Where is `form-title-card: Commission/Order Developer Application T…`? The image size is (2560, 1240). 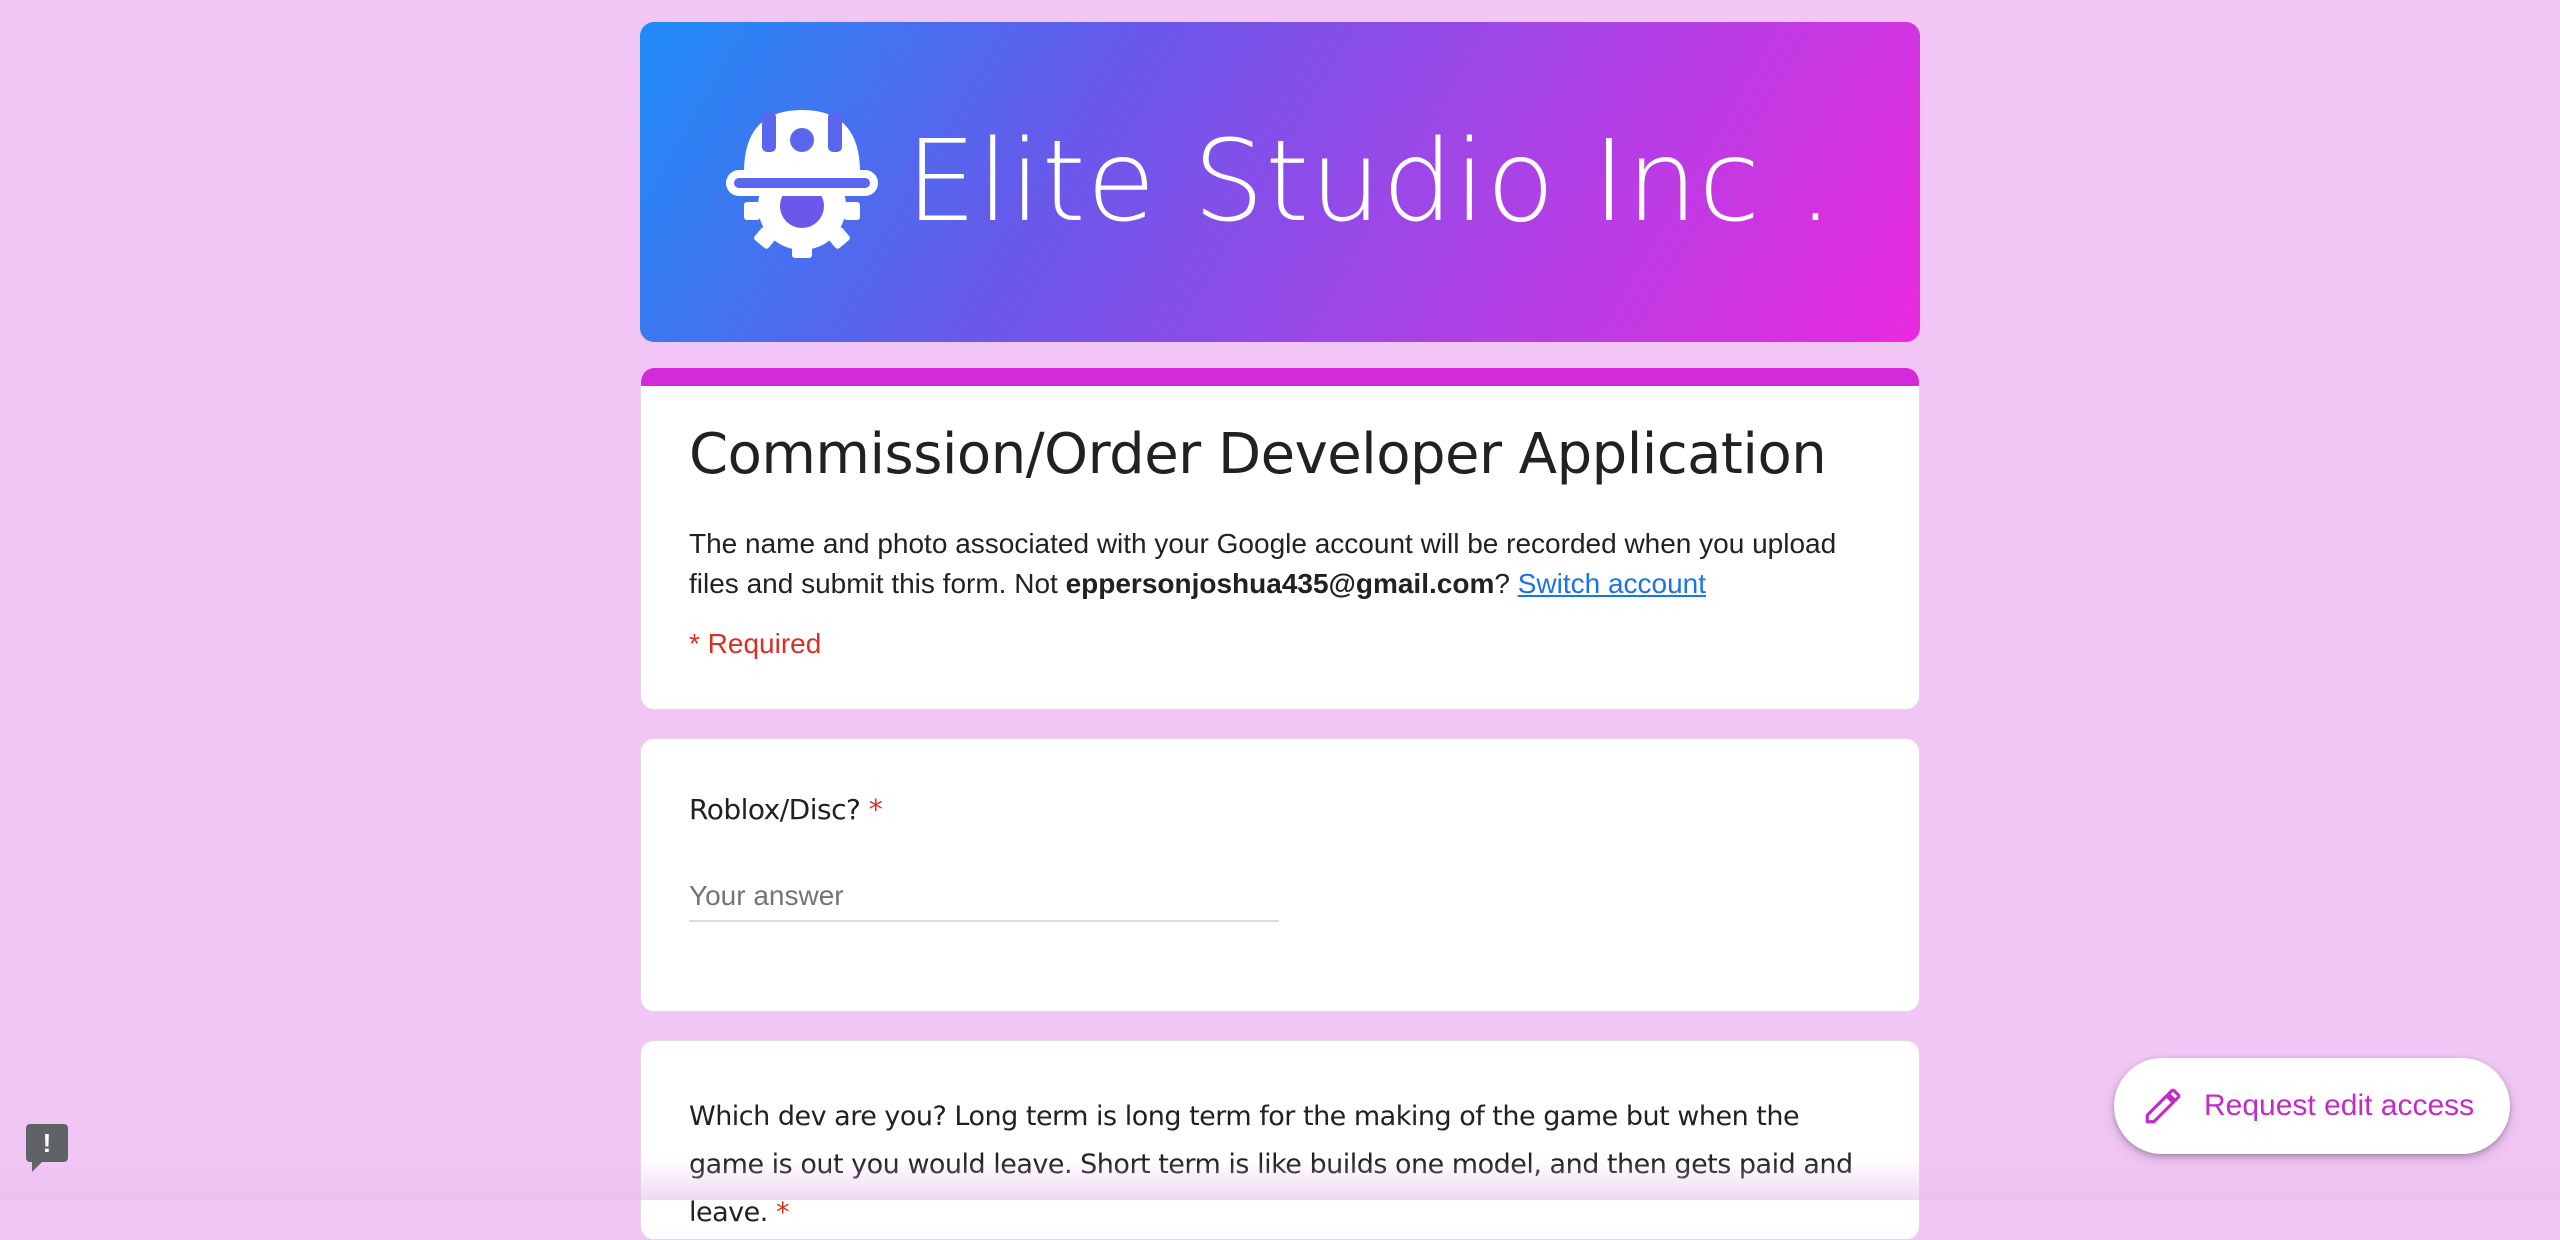
form-title-card: Commission/Order Developer Application T… is located at coordinates (1280, 539).